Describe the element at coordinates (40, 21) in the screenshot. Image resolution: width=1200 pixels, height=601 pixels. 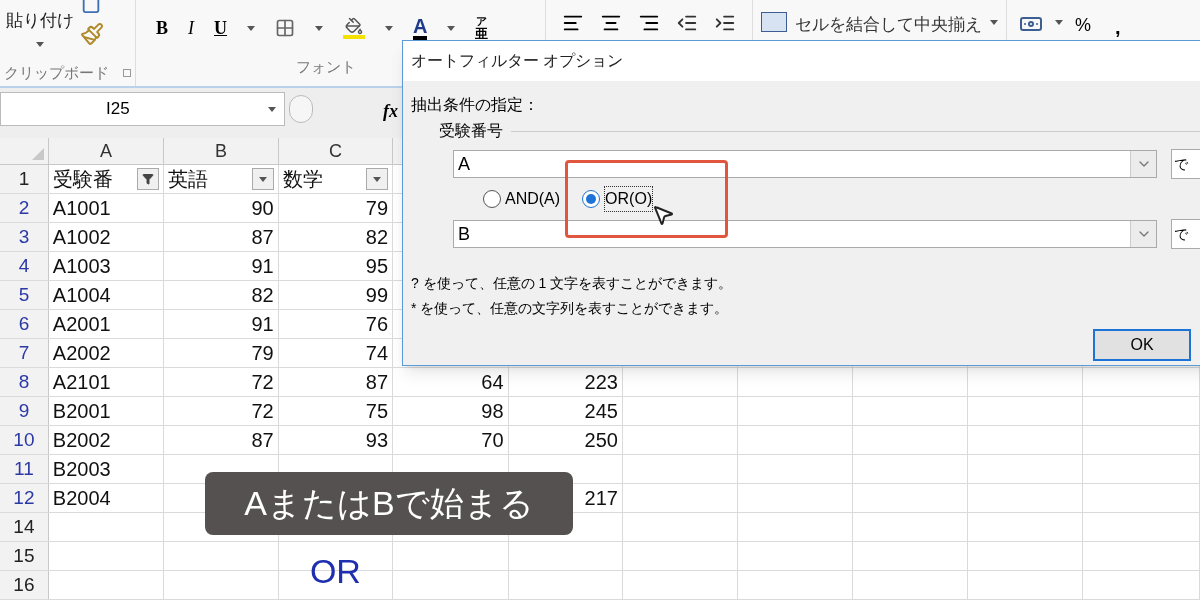
I see `paste-button: 貼り付け` at that location.